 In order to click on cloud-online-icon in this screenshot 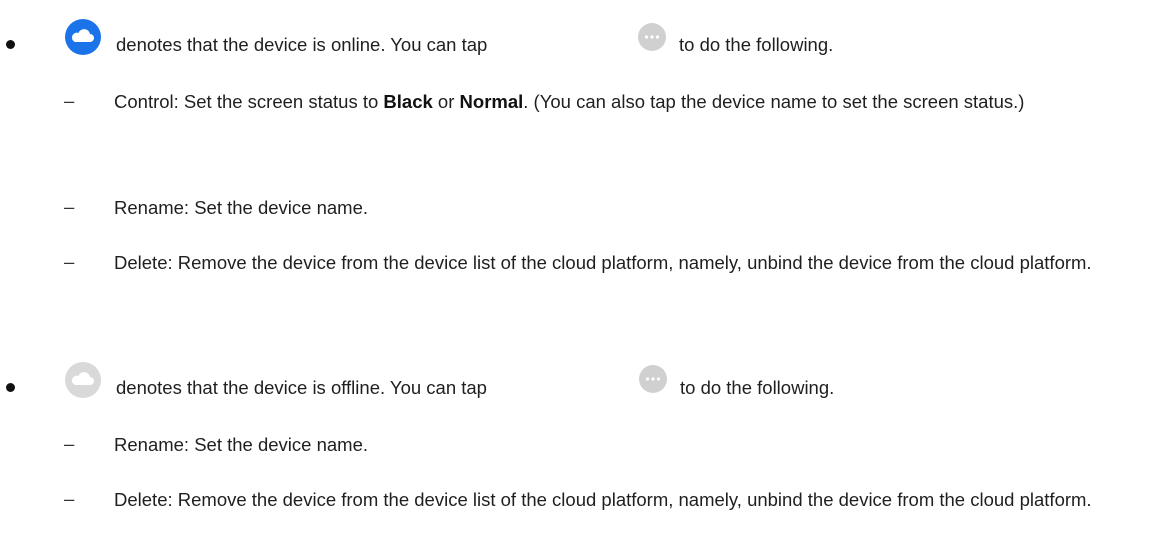, I will do `click(83, 37)`.